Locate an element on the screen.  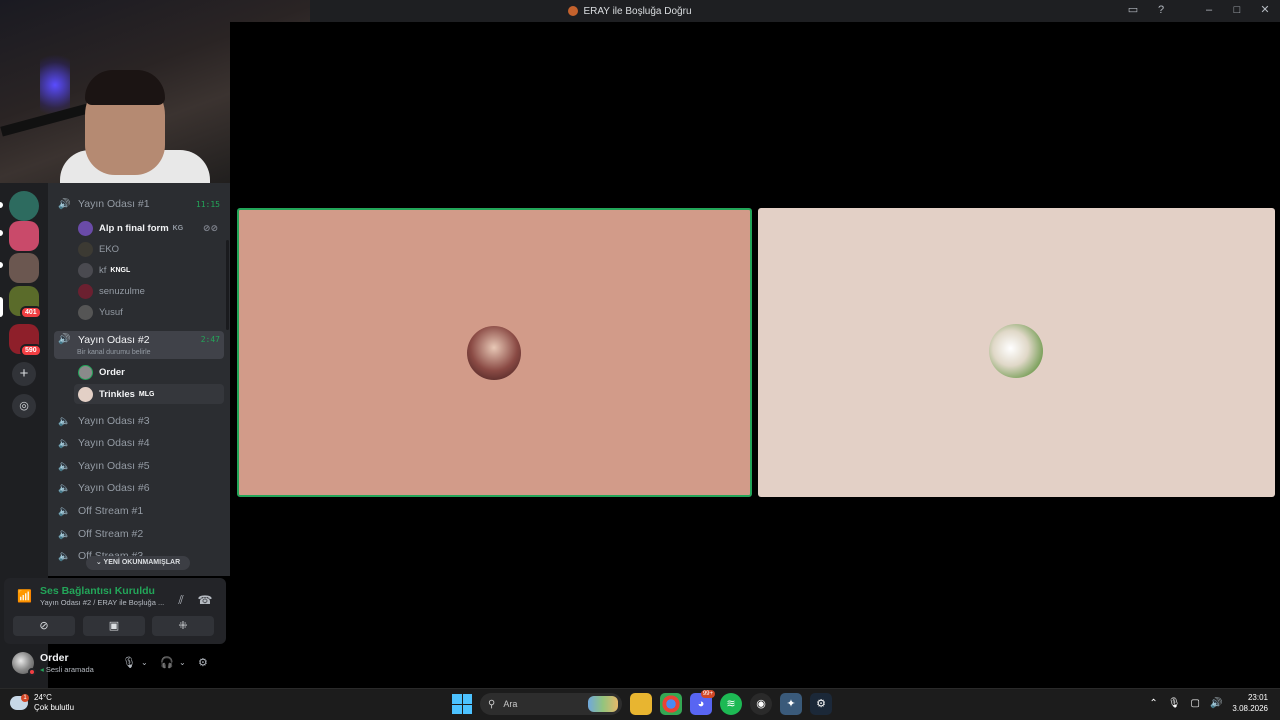
server-selected-indicator is located at coordinates (1, 307).